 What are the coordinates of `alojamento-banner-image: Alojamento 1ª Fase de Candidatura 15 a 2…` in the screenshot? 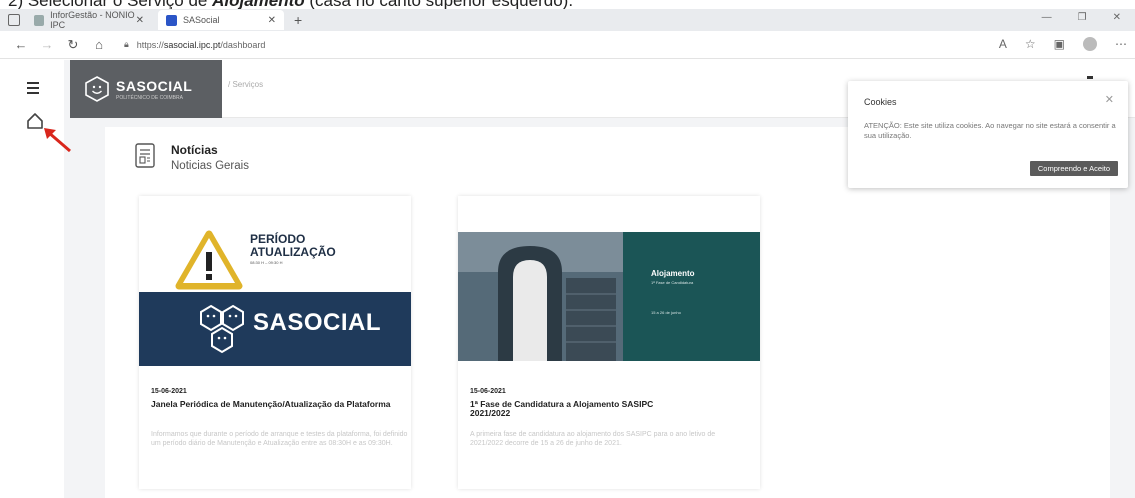 It's located at (609, 296).